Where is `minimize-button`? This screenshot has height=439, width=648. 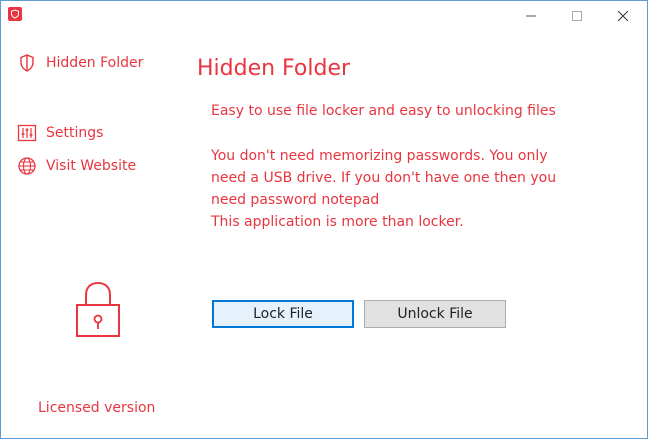 minimize-button is located at coordinates (531, 16).